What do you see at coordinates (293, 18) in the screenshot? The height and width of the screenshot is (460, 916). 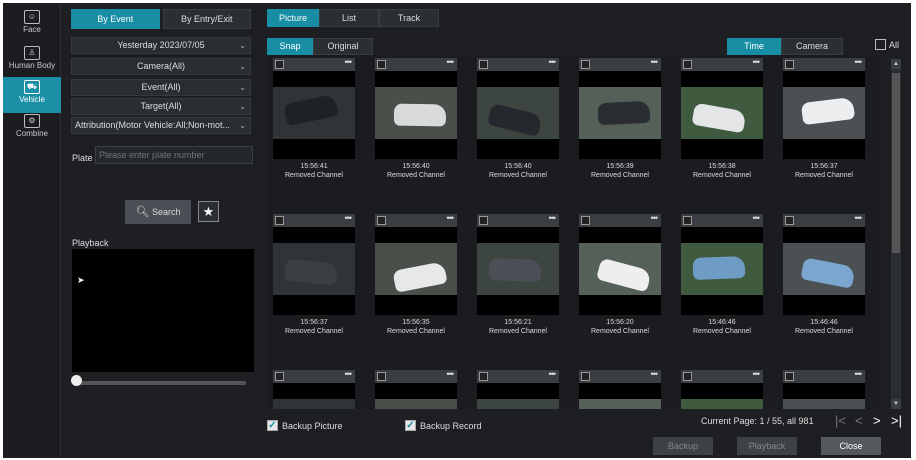 I see `tab-picture: Picture` at bounding box center [293, 18].